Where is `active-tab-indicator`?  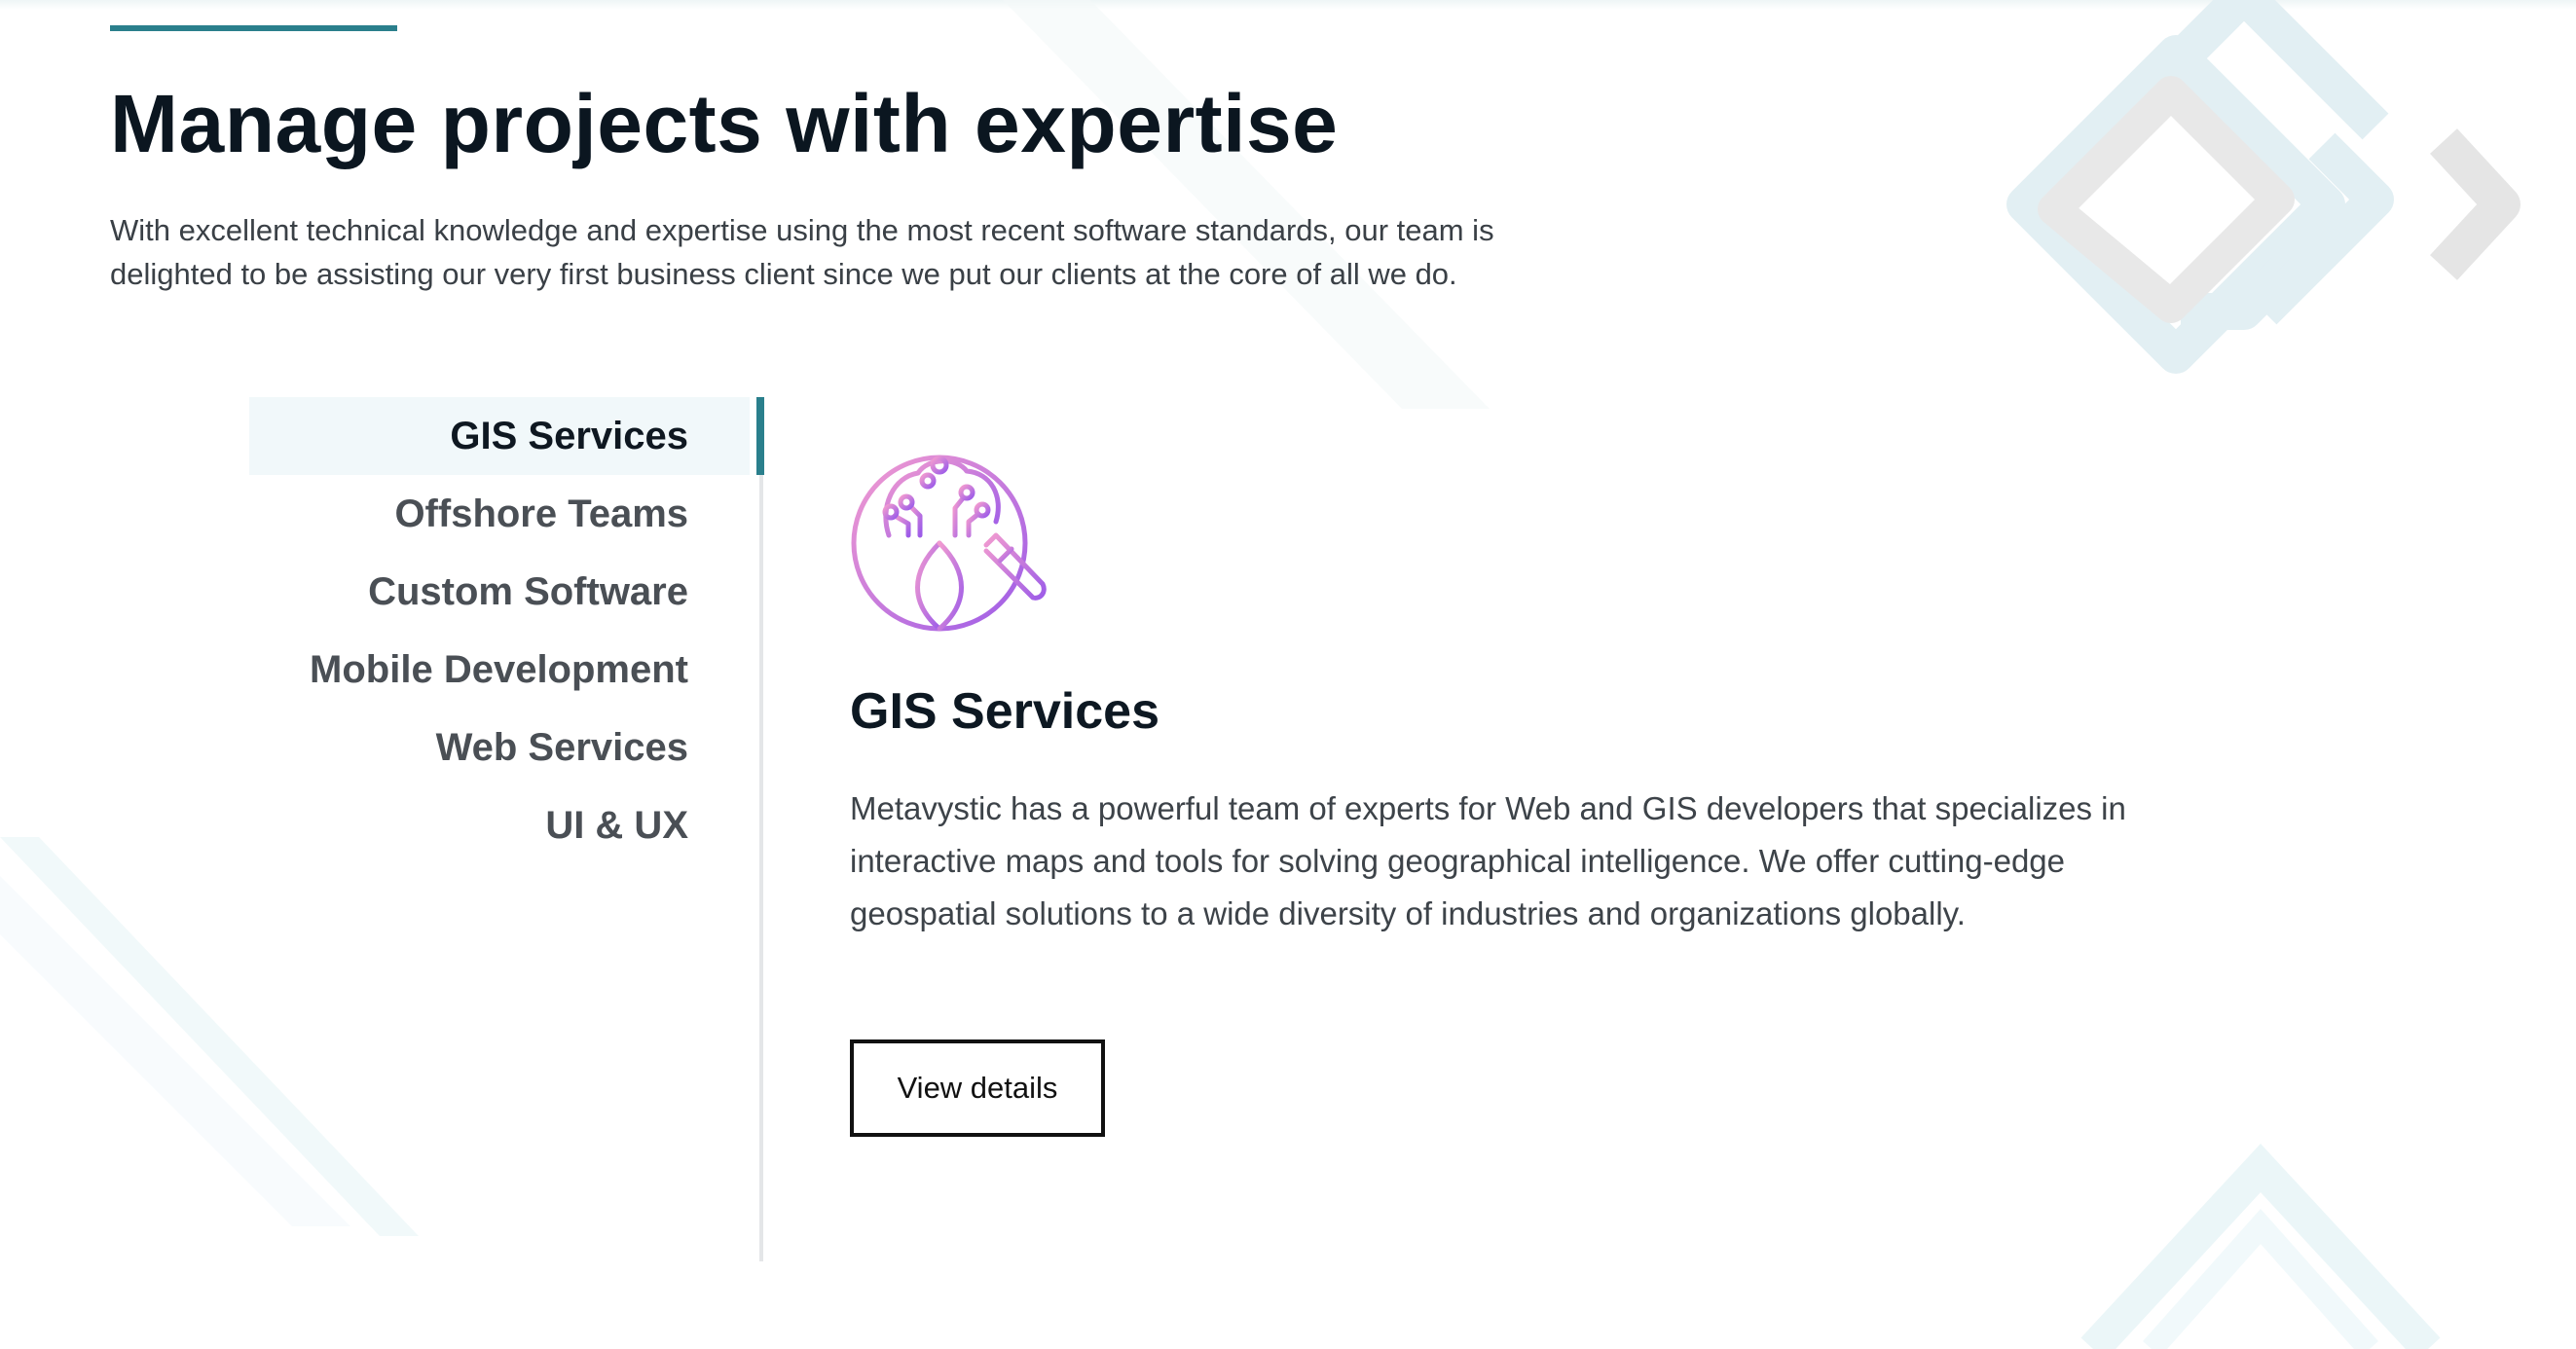
active-tab-indicator is located at coordinates (760, 436).